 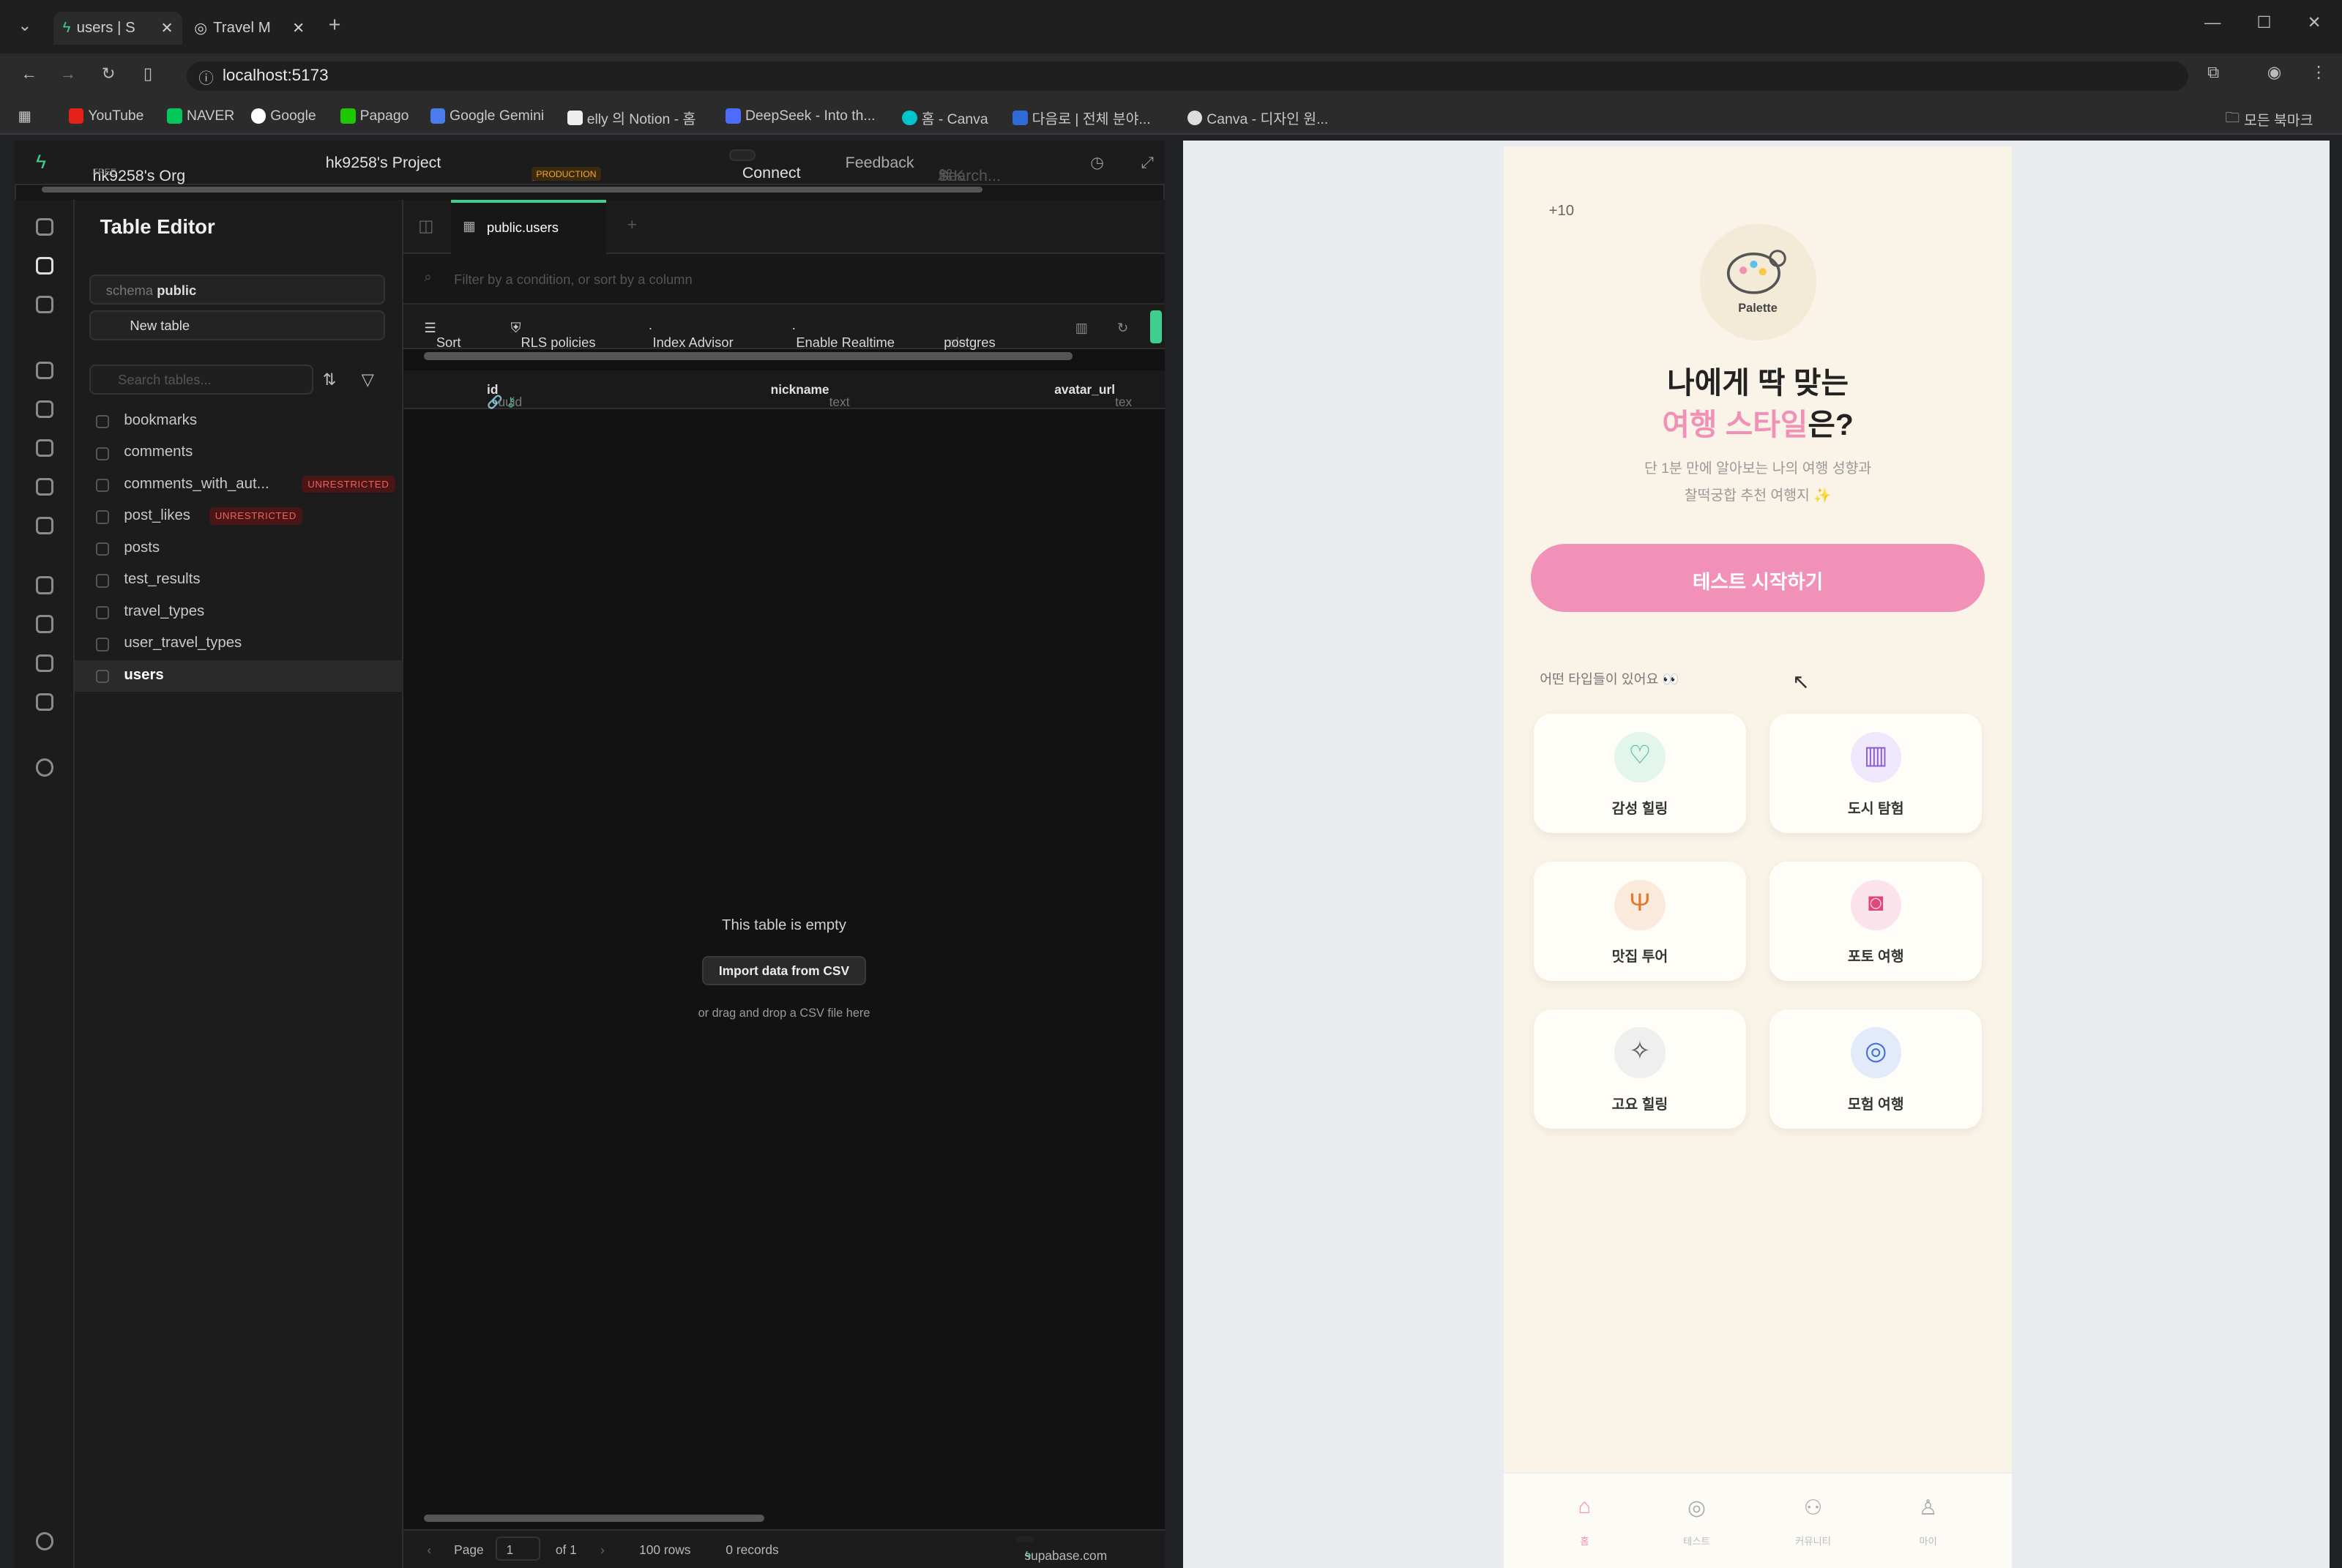 What do you see at coordinates (368, 379) in the screenshot?
I see `filter-icon: ▽` at bounding box center [368, 379].